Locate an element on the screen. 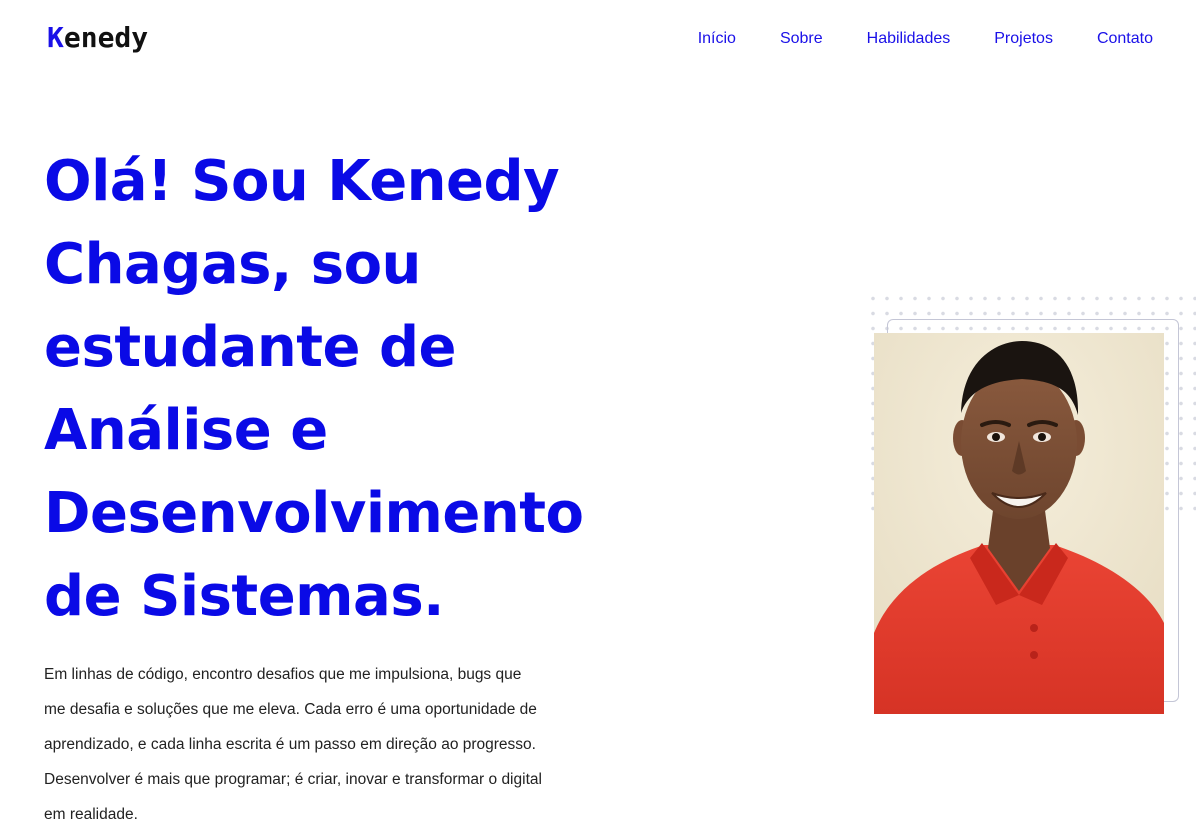  nav-link-habilidades: Habilidades is located at coordinates (909, 39).